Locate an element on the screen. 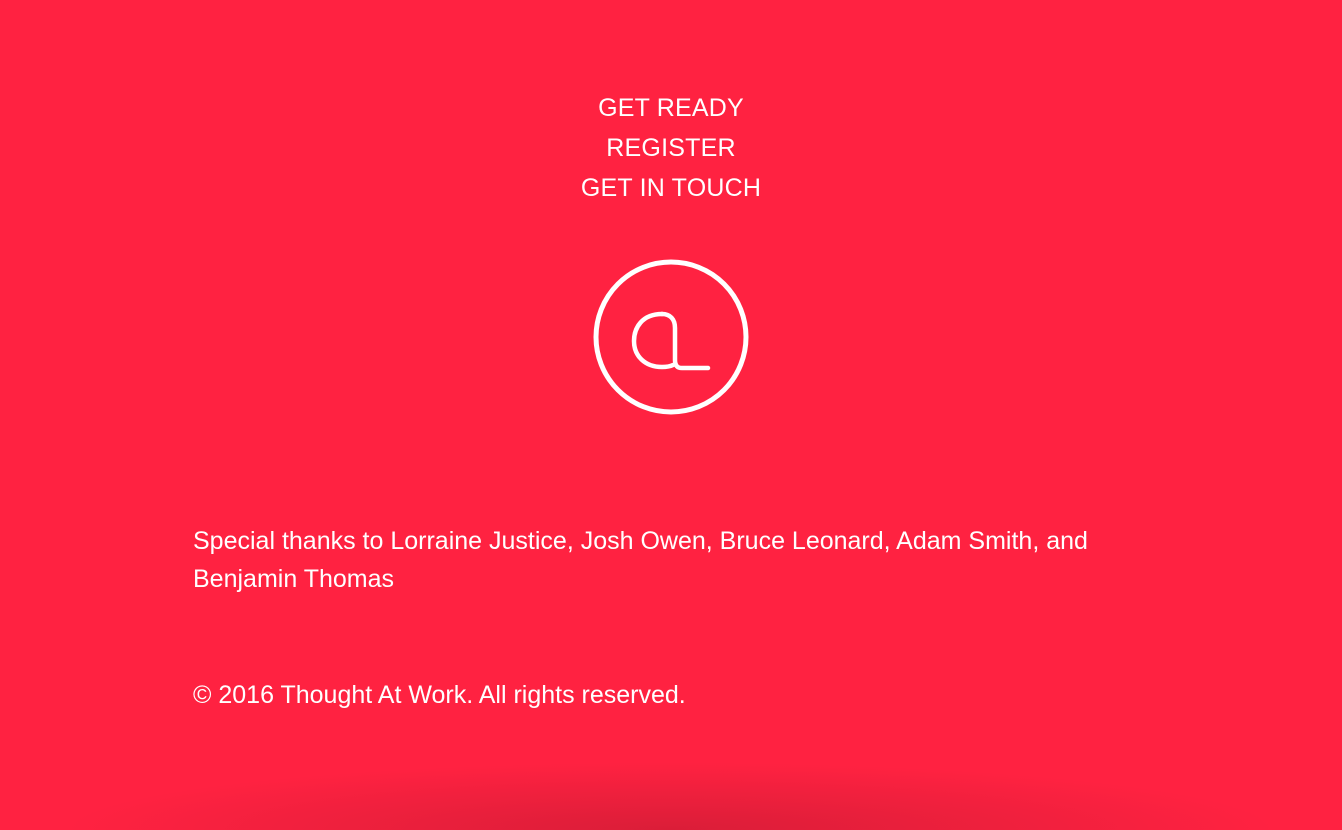  at-sign-circle-logo is located at coordinates (671, 337).